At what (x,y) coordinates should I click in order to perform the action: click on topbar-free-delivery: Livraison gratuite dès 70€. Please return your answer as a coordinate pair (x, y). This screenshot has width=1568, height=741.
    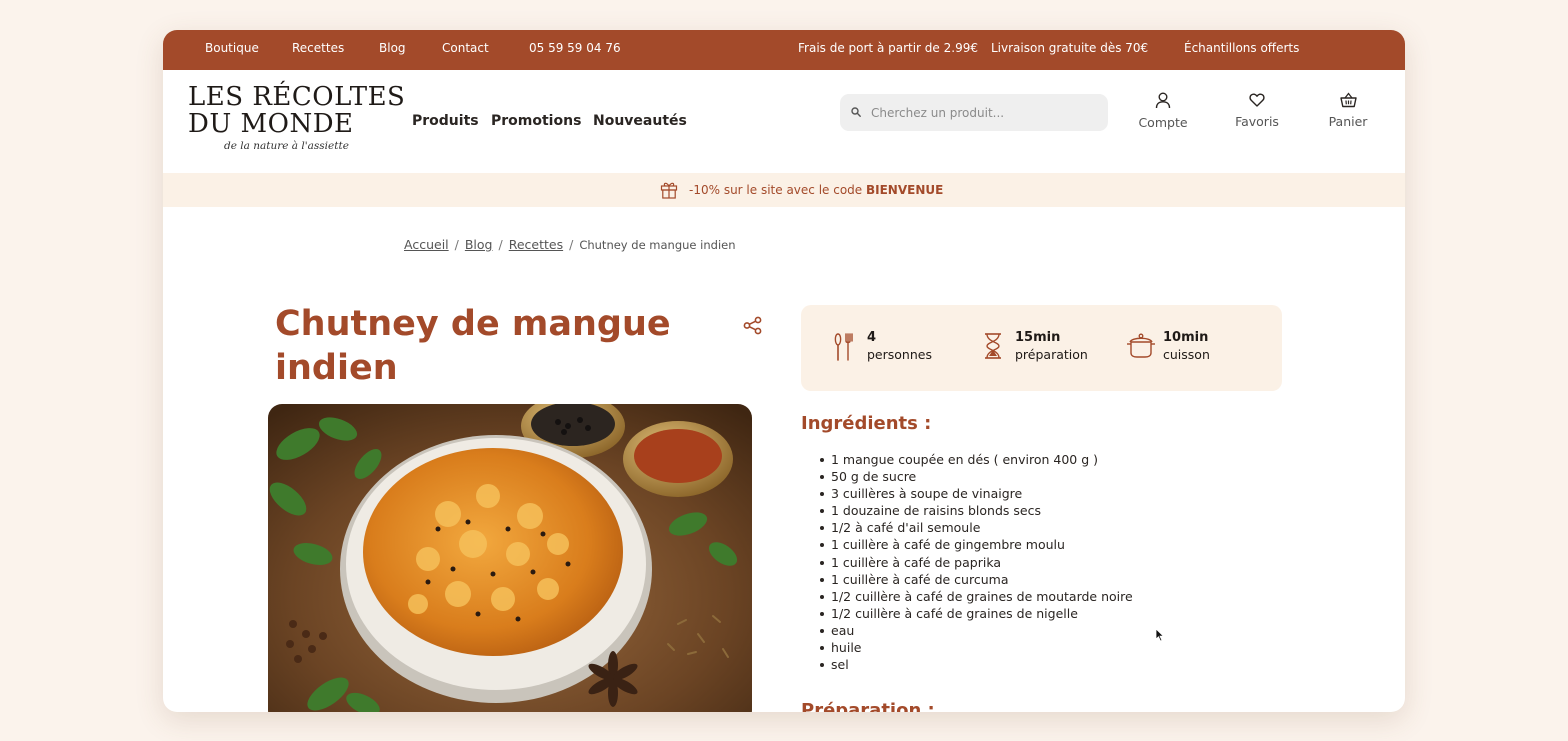
    Looking at the image, I should click on (1070, 48).